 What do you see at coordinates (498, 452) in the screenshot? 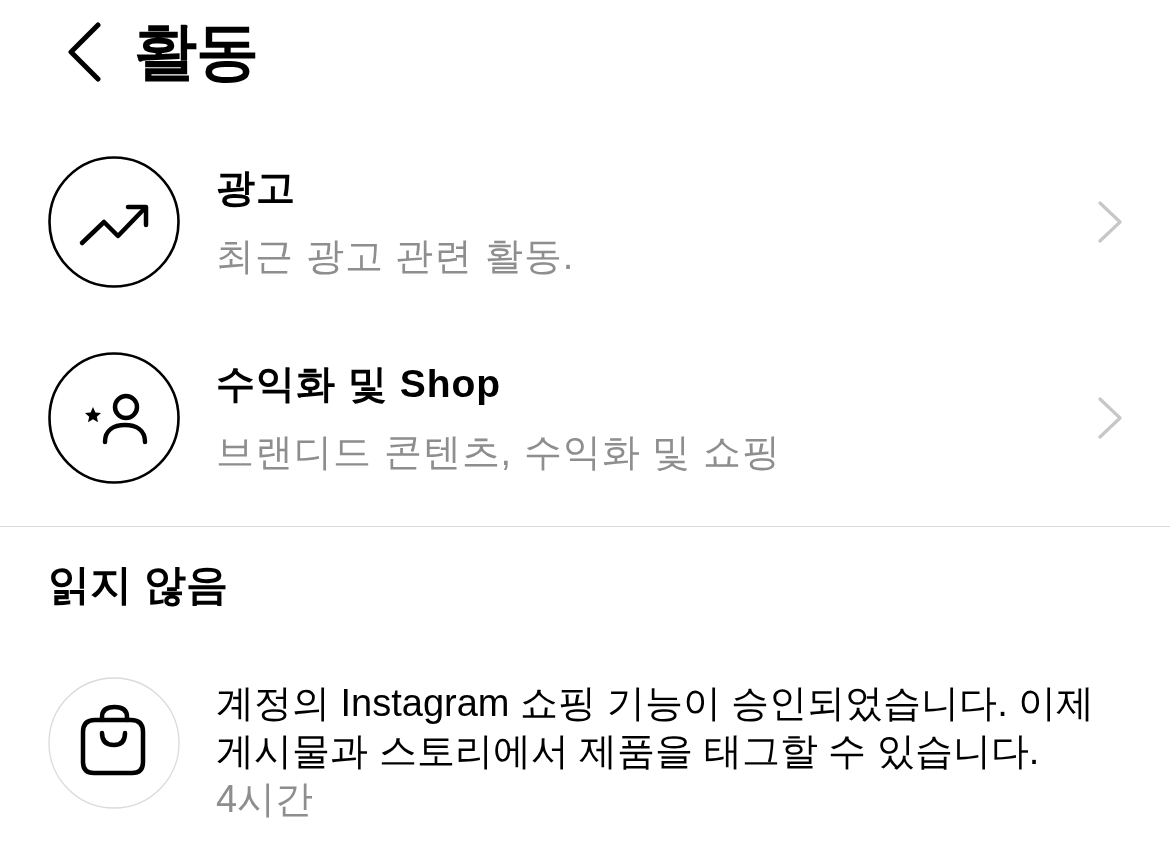
I see `category-subtitle: 브랜디드 콘텐츠, 수익화 및 쇼핑` at bounding box center [498, 452].